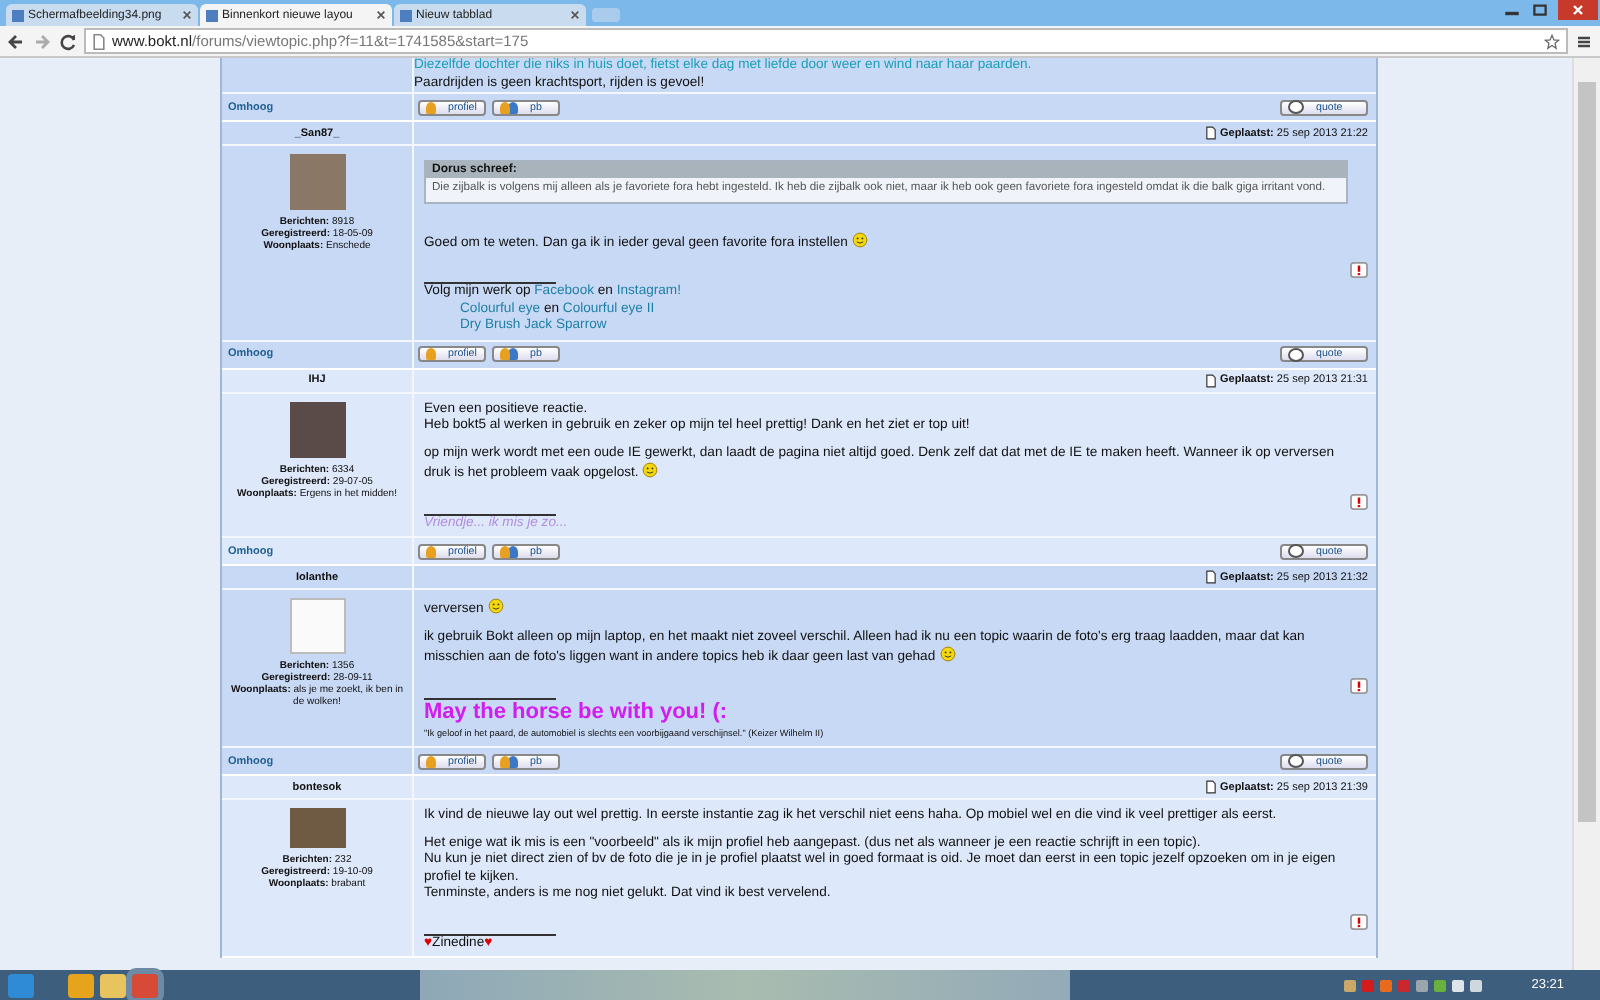  What do you see at coordinates (68, 41) in the screenshot?
I see `reload-icon` at bounding box center [68, 41].